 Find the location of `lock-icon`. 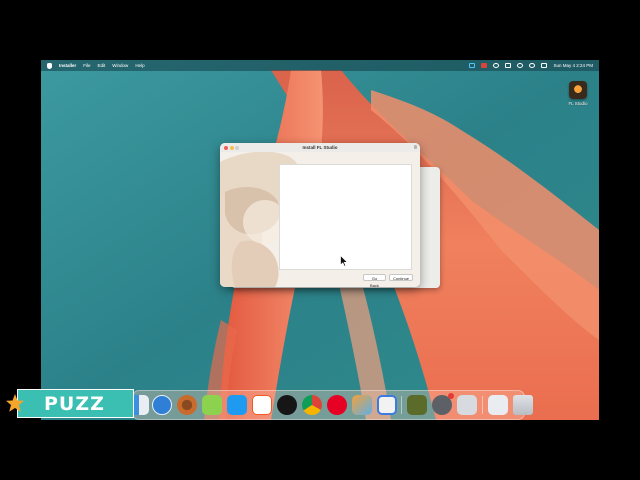

lock-icon is located at coordinates (415, 147).